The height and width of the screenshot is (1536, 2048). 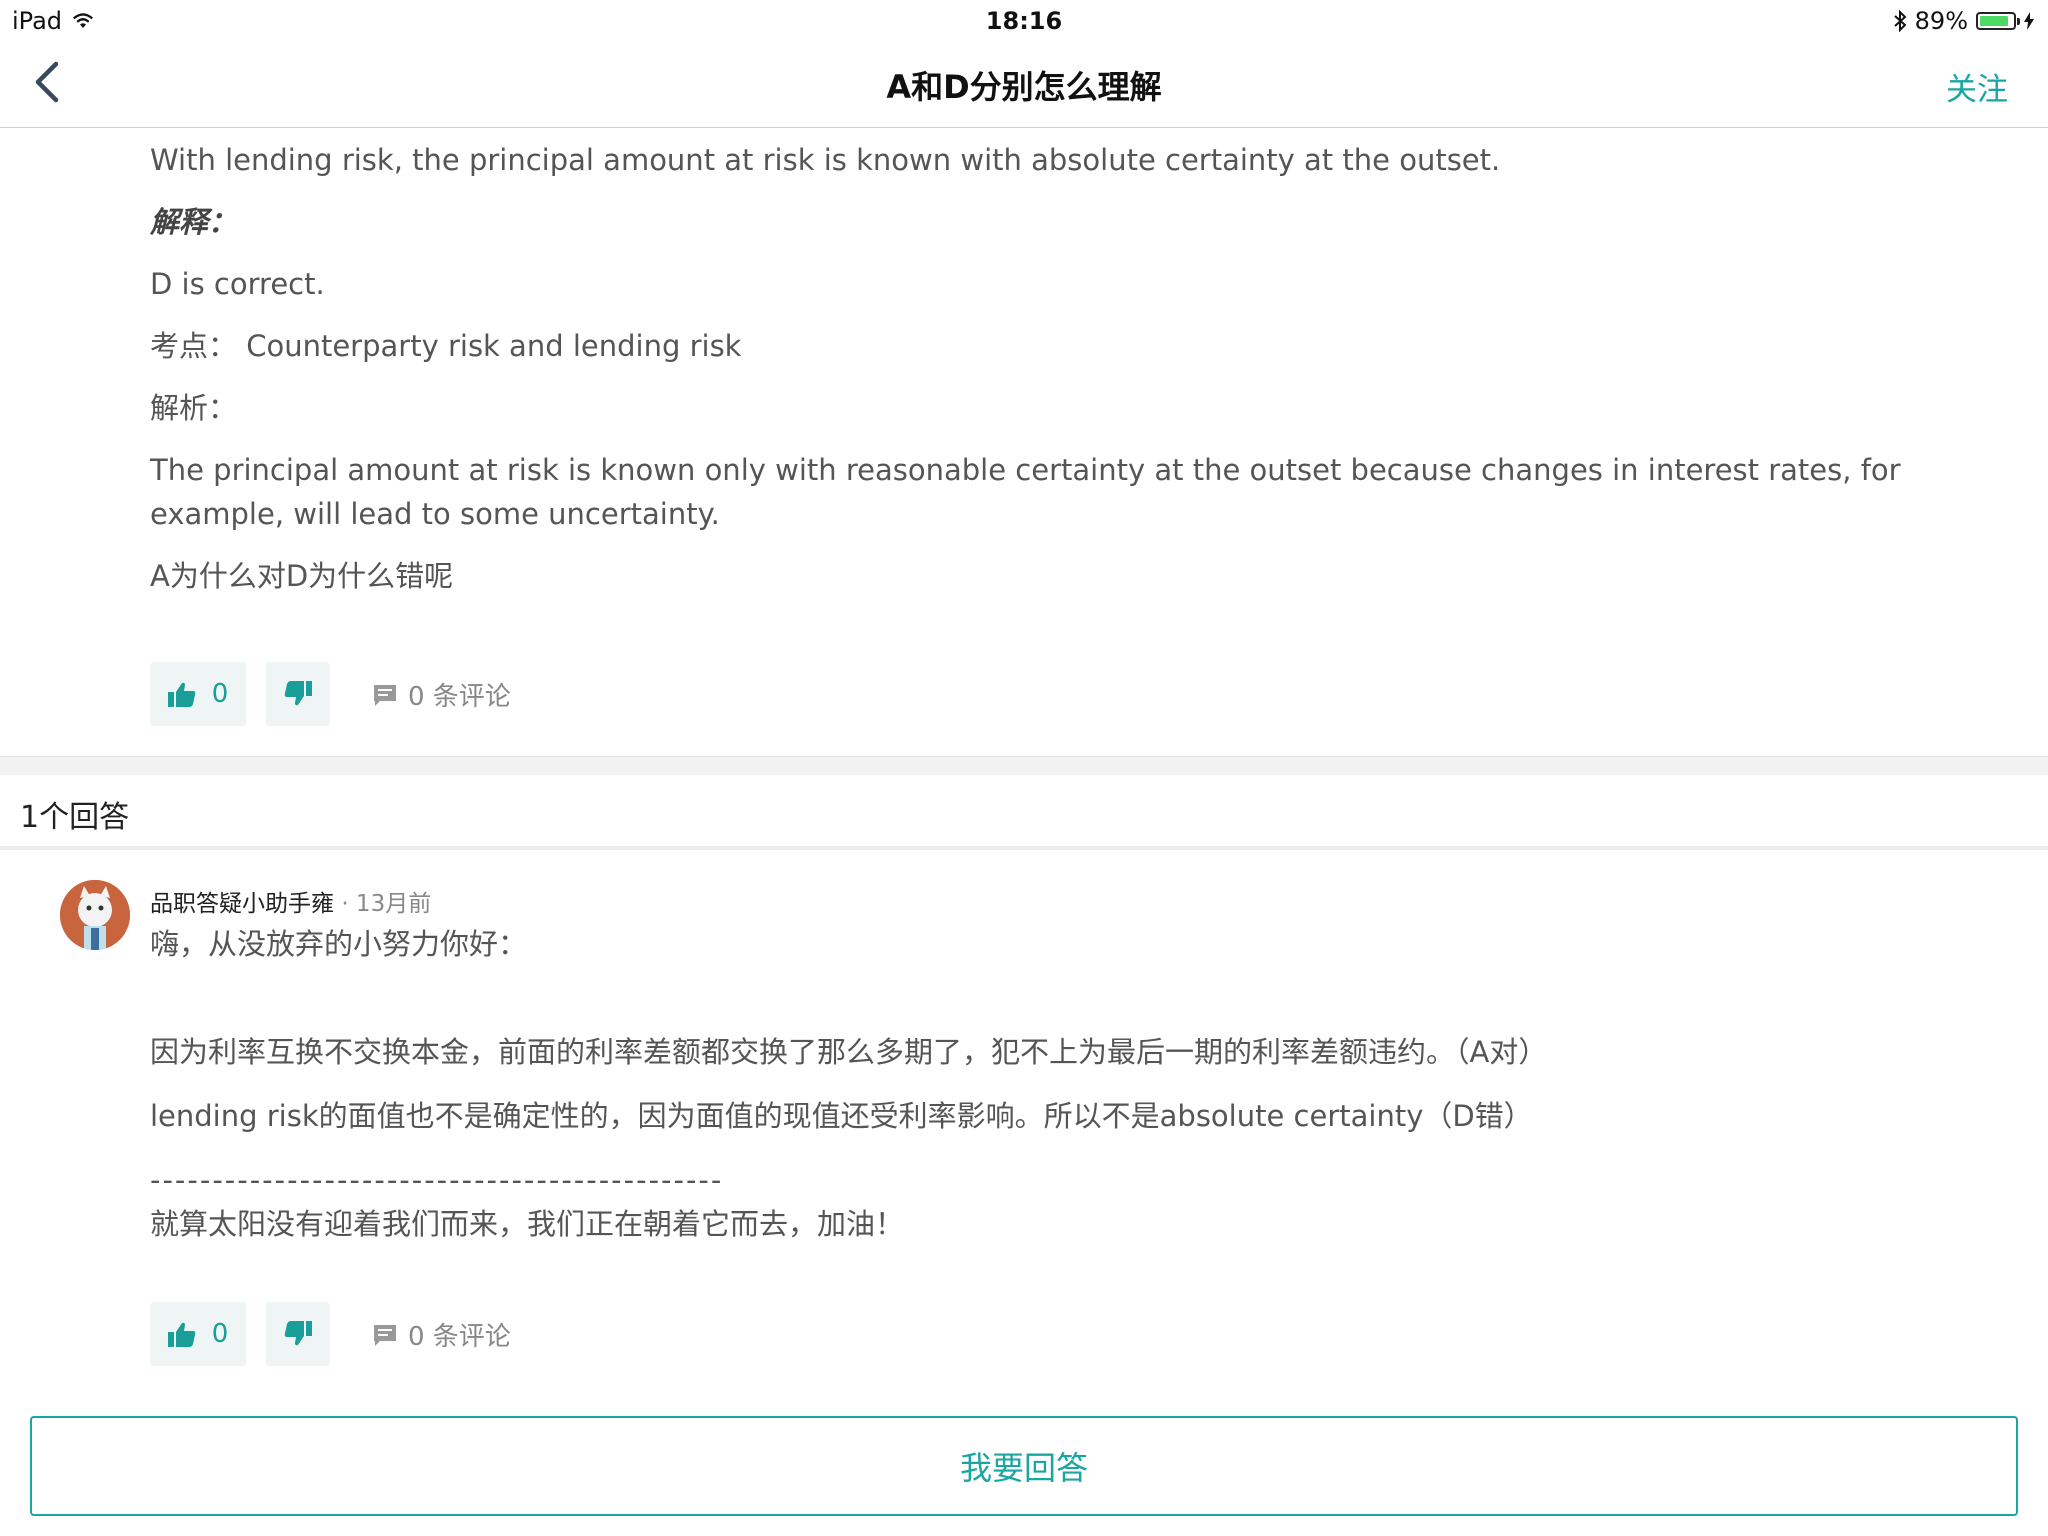 What do you see at coordinates (194, 408) in the screenshot?
I see `question-text-line: 解析：` at bounding box center [194, 408].